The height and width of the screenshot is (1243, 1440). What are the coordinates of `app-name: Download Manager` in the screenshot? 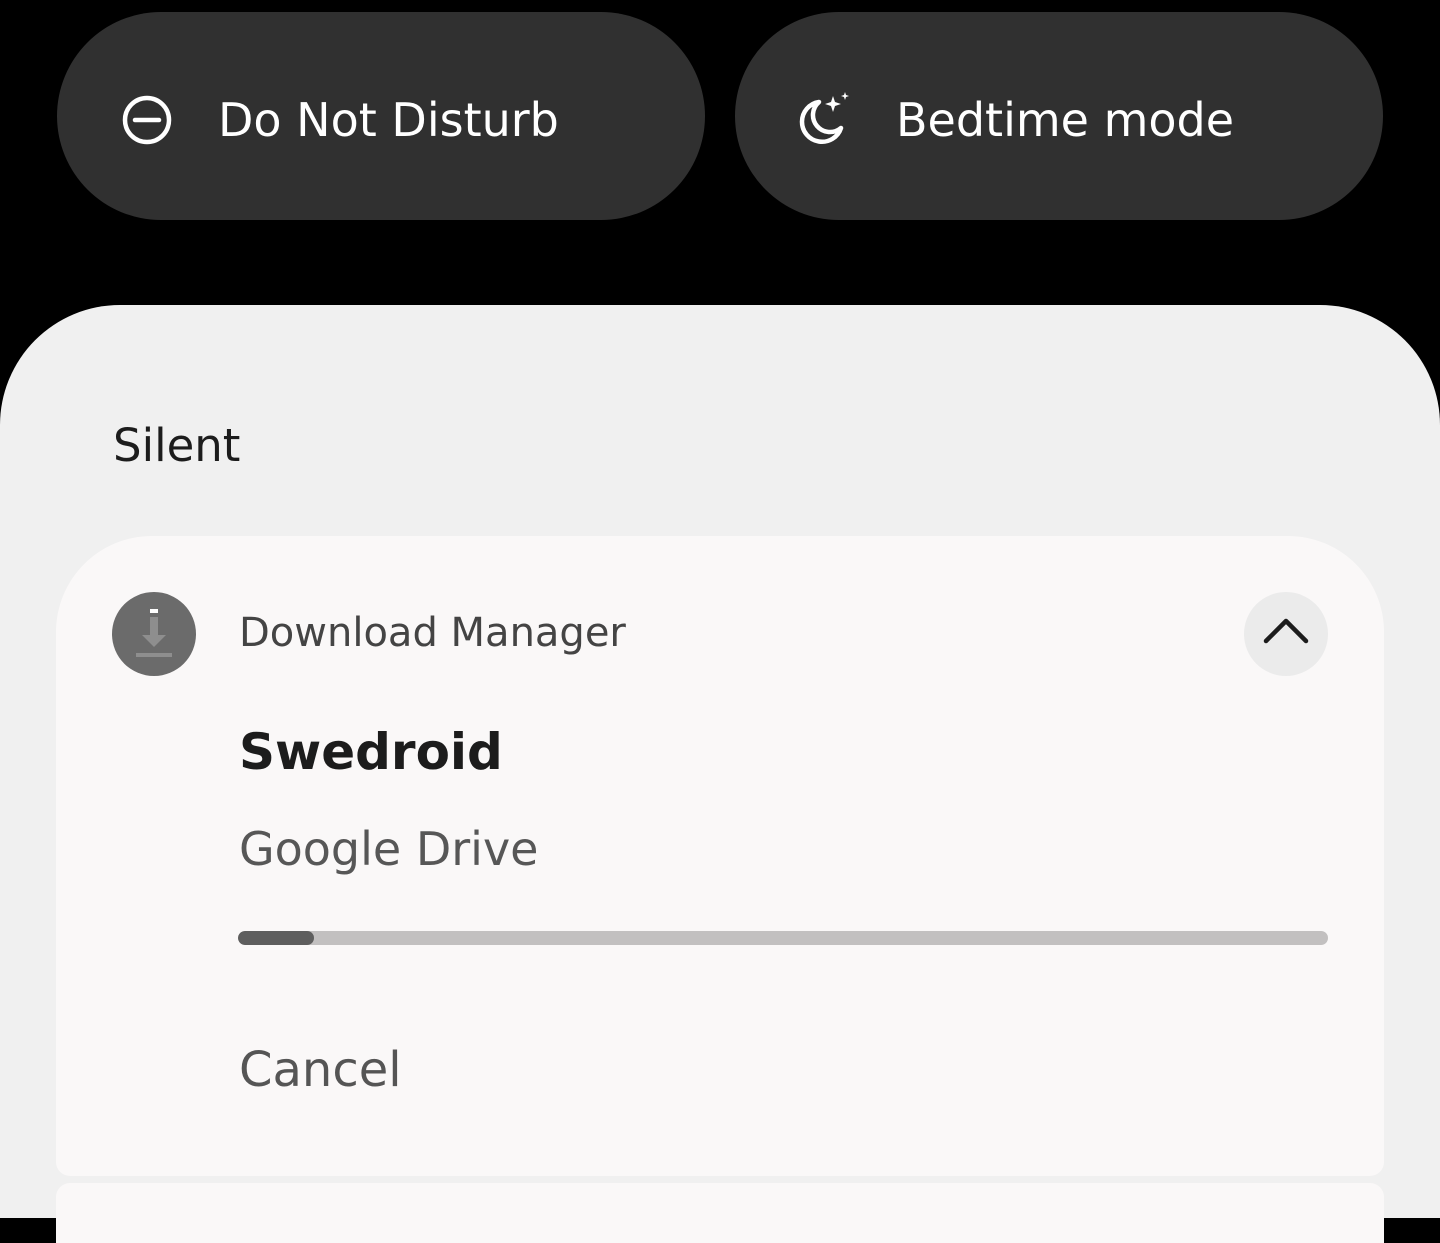 It's located at (432, 633).